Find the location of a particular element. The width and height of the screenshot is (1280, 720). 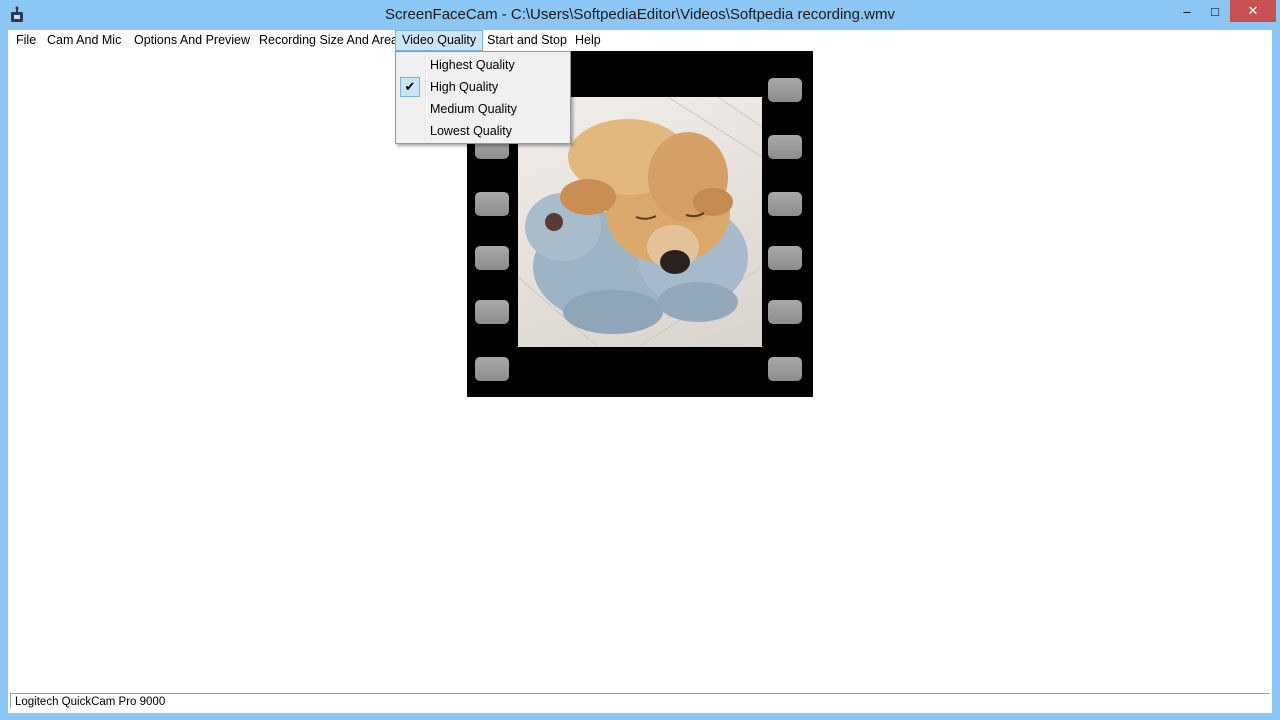

menu-item-high-quality: ✔ High Quality is located at coordinates (483, 87).